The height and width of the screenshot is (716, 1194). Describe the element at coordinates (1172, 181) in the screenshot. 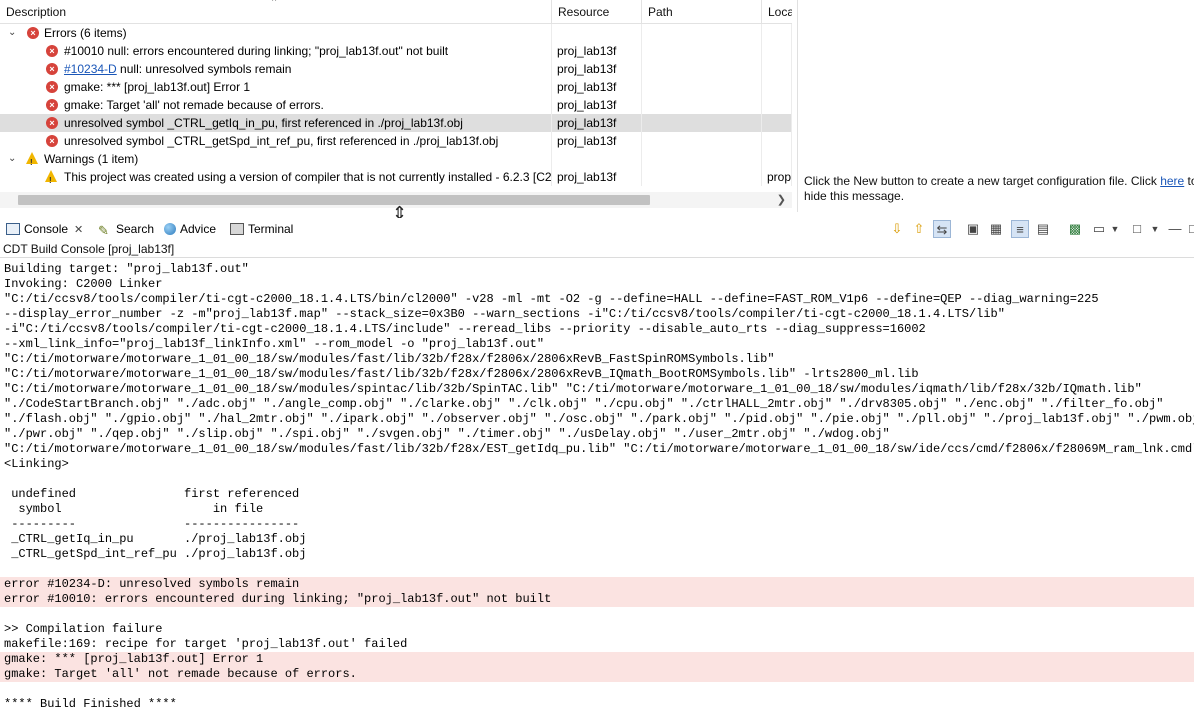

I see `hide-message-link: here` at that location.